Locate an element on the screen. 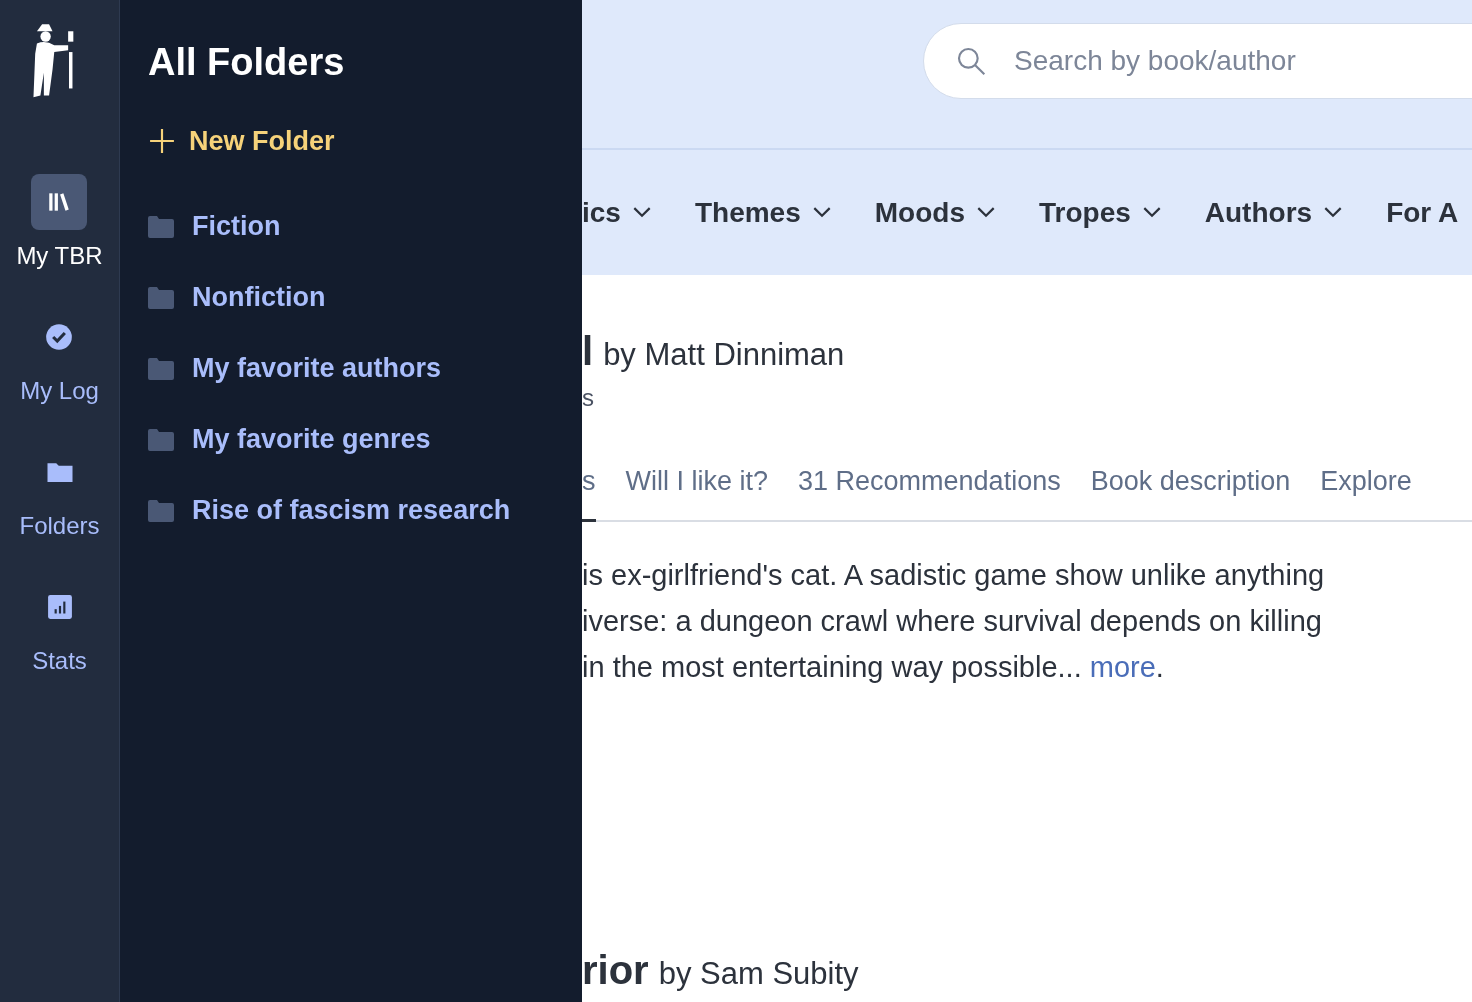 The image size is (1472, 1002). book-tab: Explore is located at coordinates (1366, 494).